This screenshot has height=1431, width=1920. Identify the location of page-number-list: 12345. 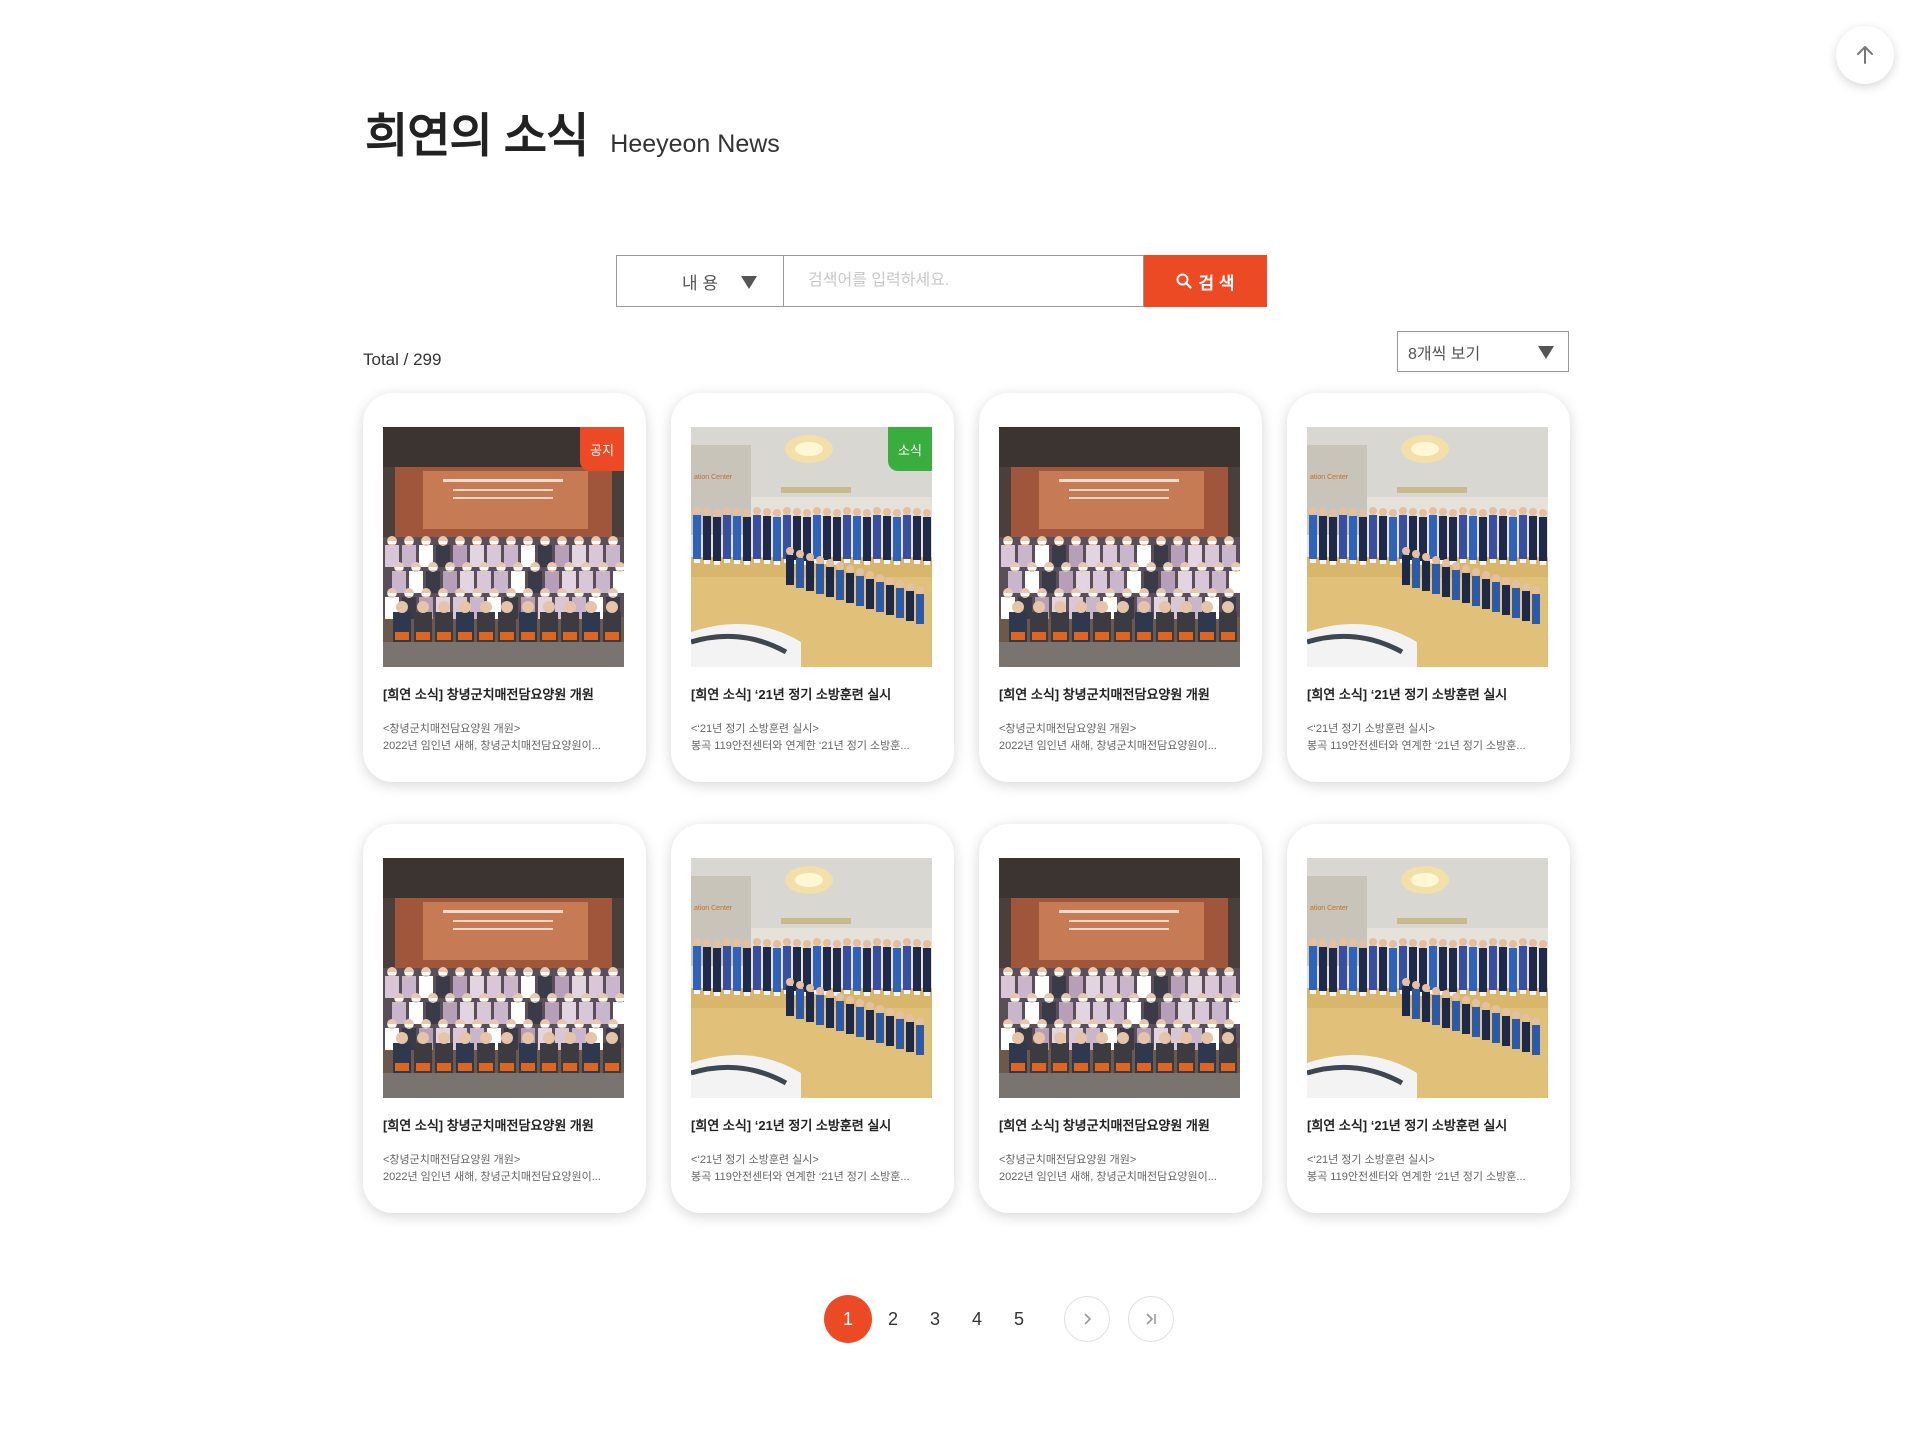
(932, 1319).